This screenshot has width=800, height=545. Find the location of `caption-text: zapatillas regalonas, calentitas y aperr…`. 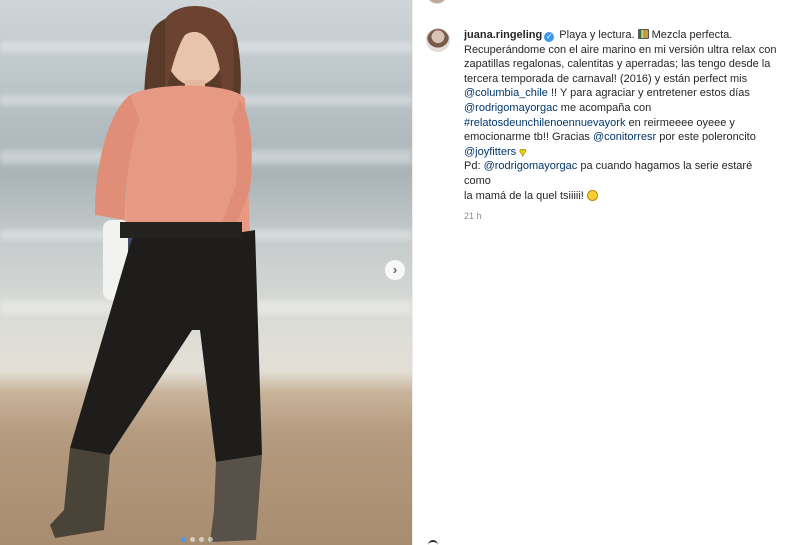

caption-text: zapatillas regalonas, calentitas y aperr… is located at coordinates (617, 64).